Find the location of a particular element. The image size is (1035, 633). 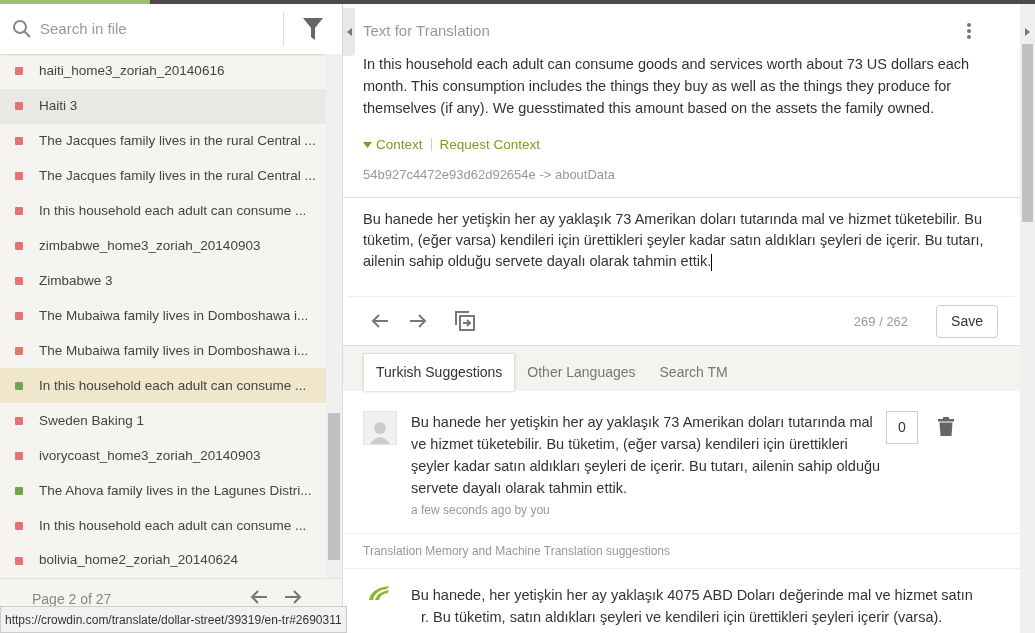

string-key: 54b927c4472e93d62d92654e -> aboutData is located at coordinates (681, 169).